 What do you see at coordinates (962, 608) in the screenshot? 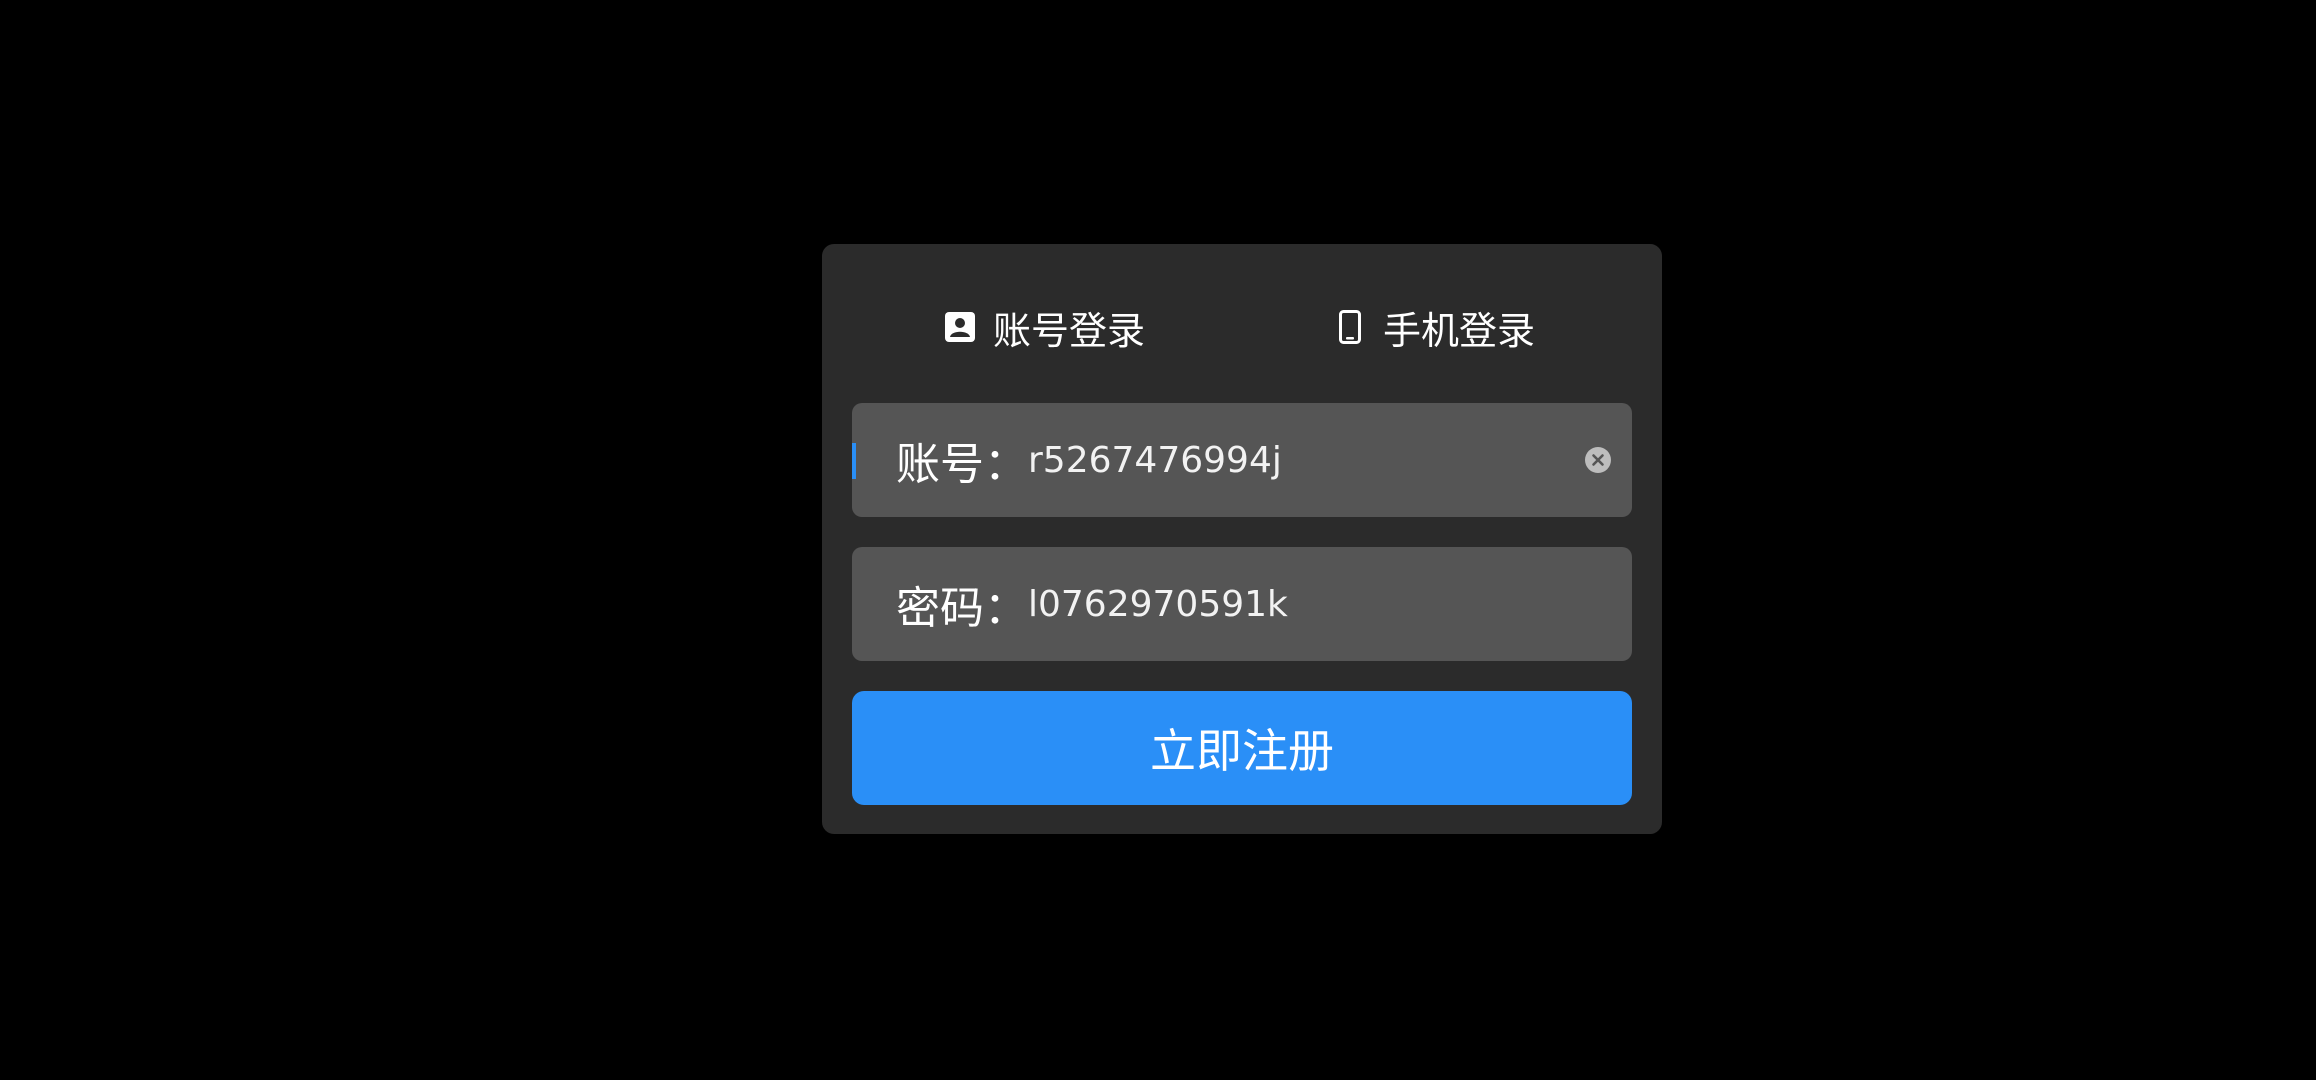
I see `password-label: 密码：` at bounding box center [962, 608].